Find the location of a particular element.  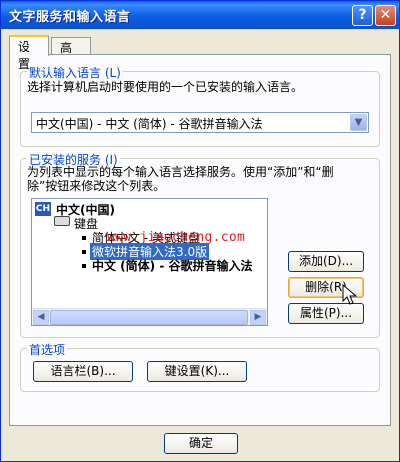

installed-services-description-1: 为列表中显示的每个输入语言选择服务。使用“添加”和“删 is located at coordinates (180, 172).